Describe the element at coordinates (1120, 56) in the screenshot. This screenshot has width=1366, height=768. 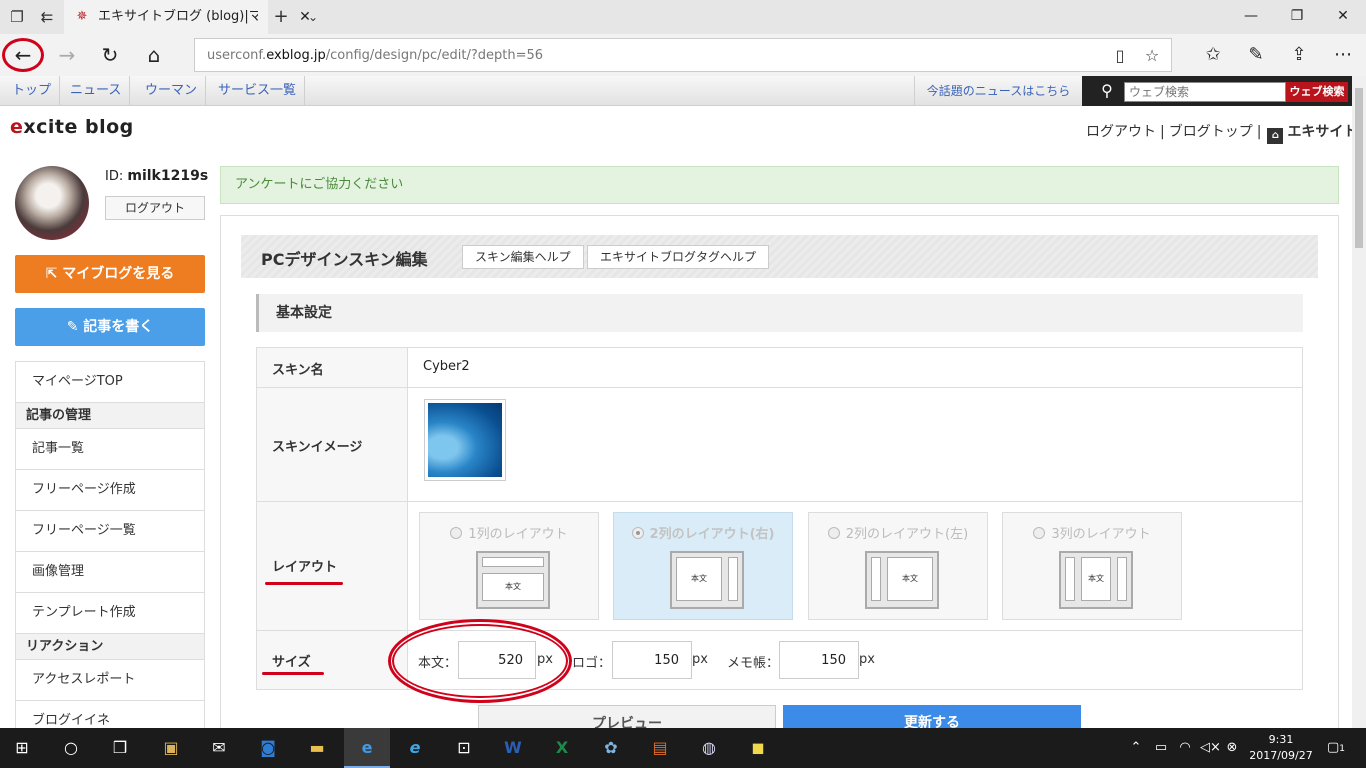
I see `reading-view-icon: ▯` at that location.